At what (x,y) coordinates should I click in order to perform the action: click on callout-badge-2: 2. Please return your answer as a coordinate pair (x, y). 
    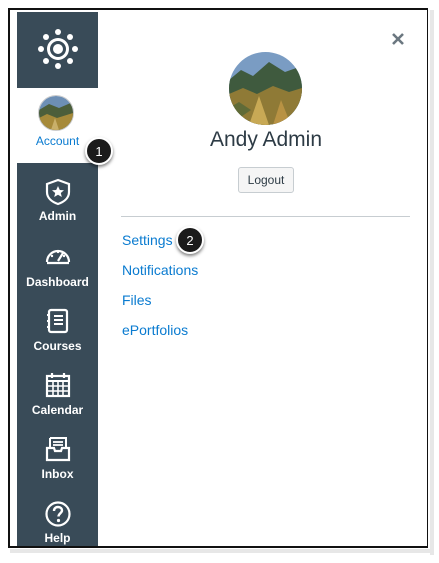
    Looking at the image, I should click on (190, 240).